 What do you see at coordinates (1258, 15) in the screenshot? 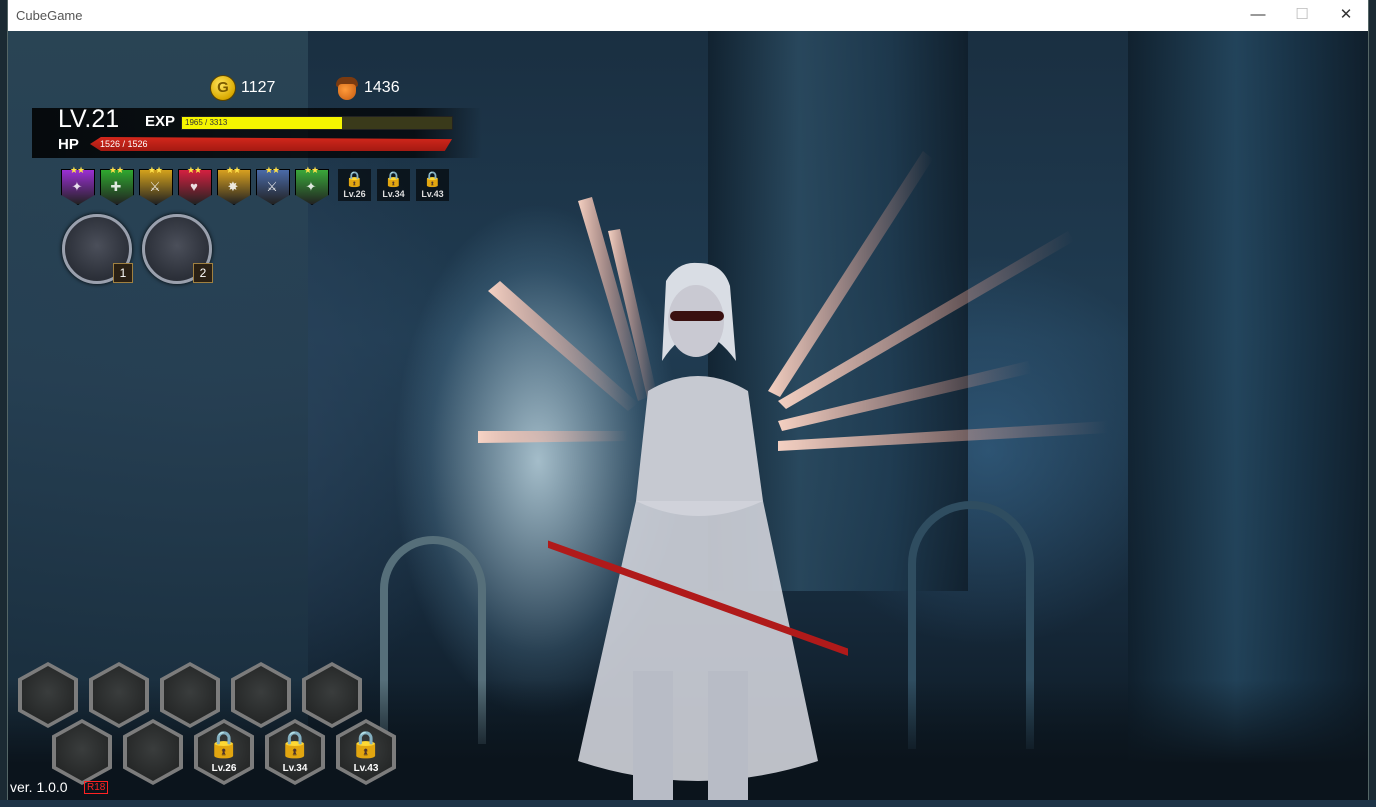
I see `minimize-button: —` at bounding box center [1258, 15].